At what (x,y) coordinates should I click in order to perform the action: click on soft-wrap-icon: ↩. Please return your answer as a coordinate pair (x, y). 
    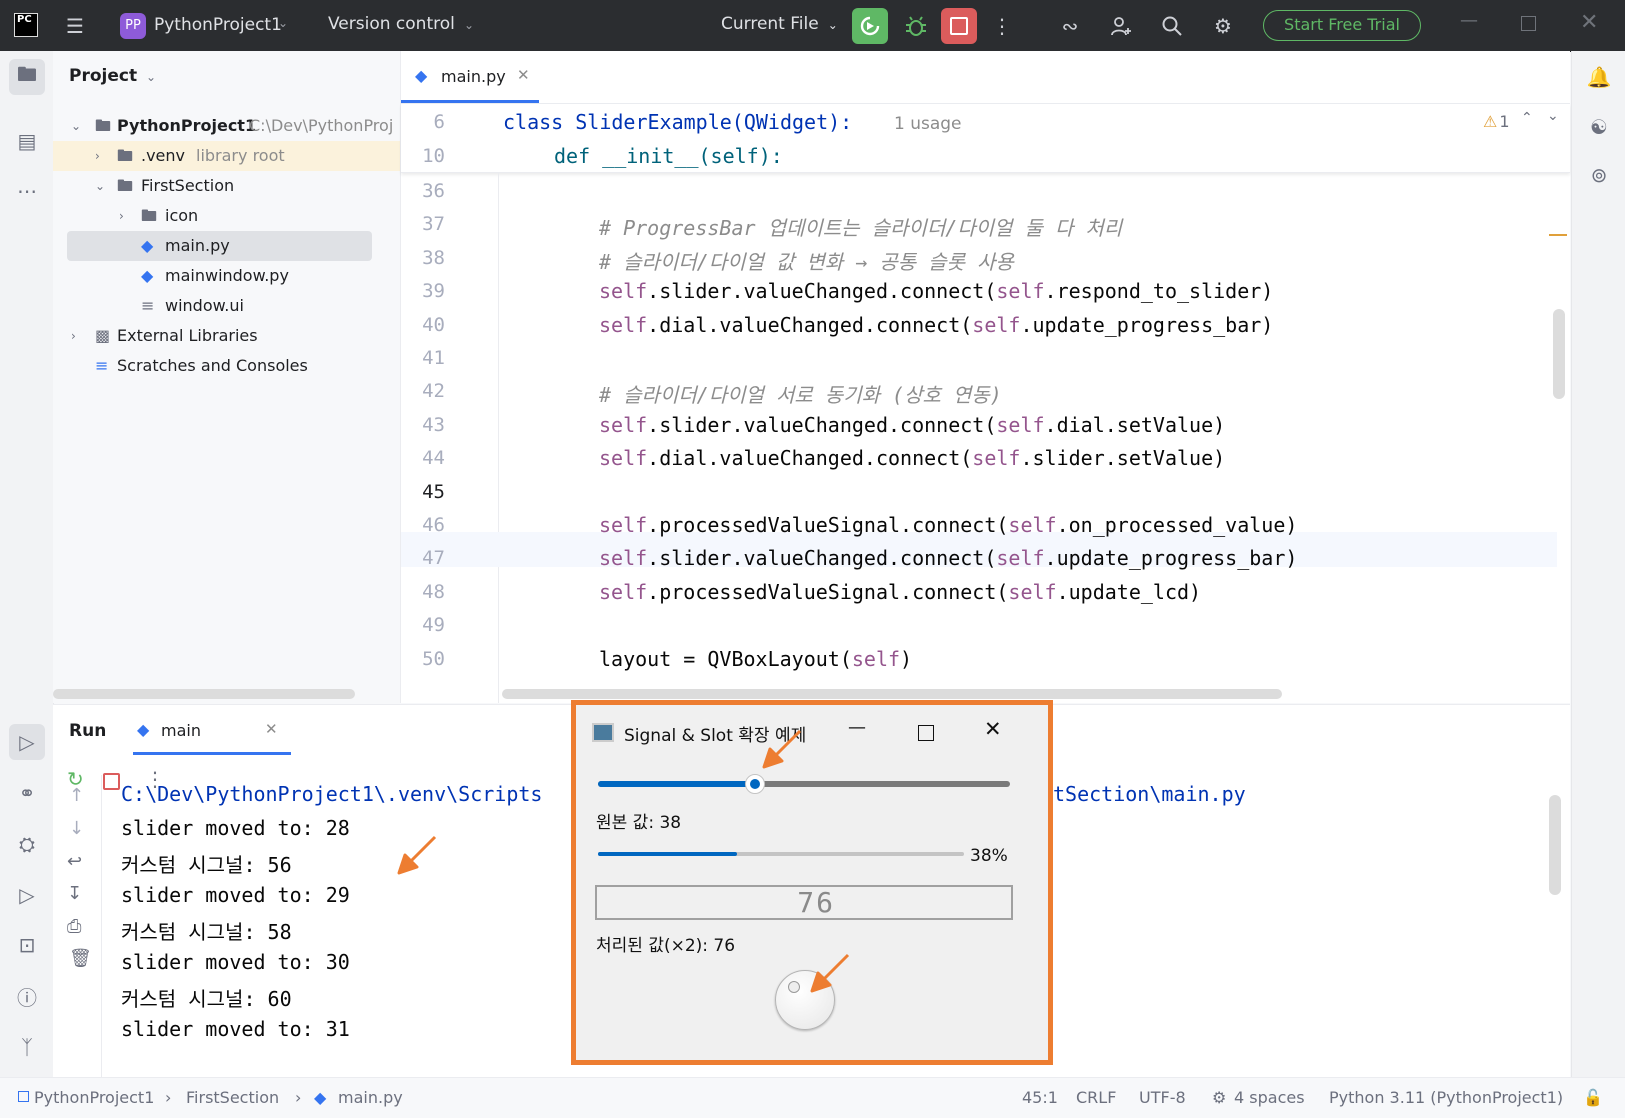
    Looking at the image, I should click on (74, 861).